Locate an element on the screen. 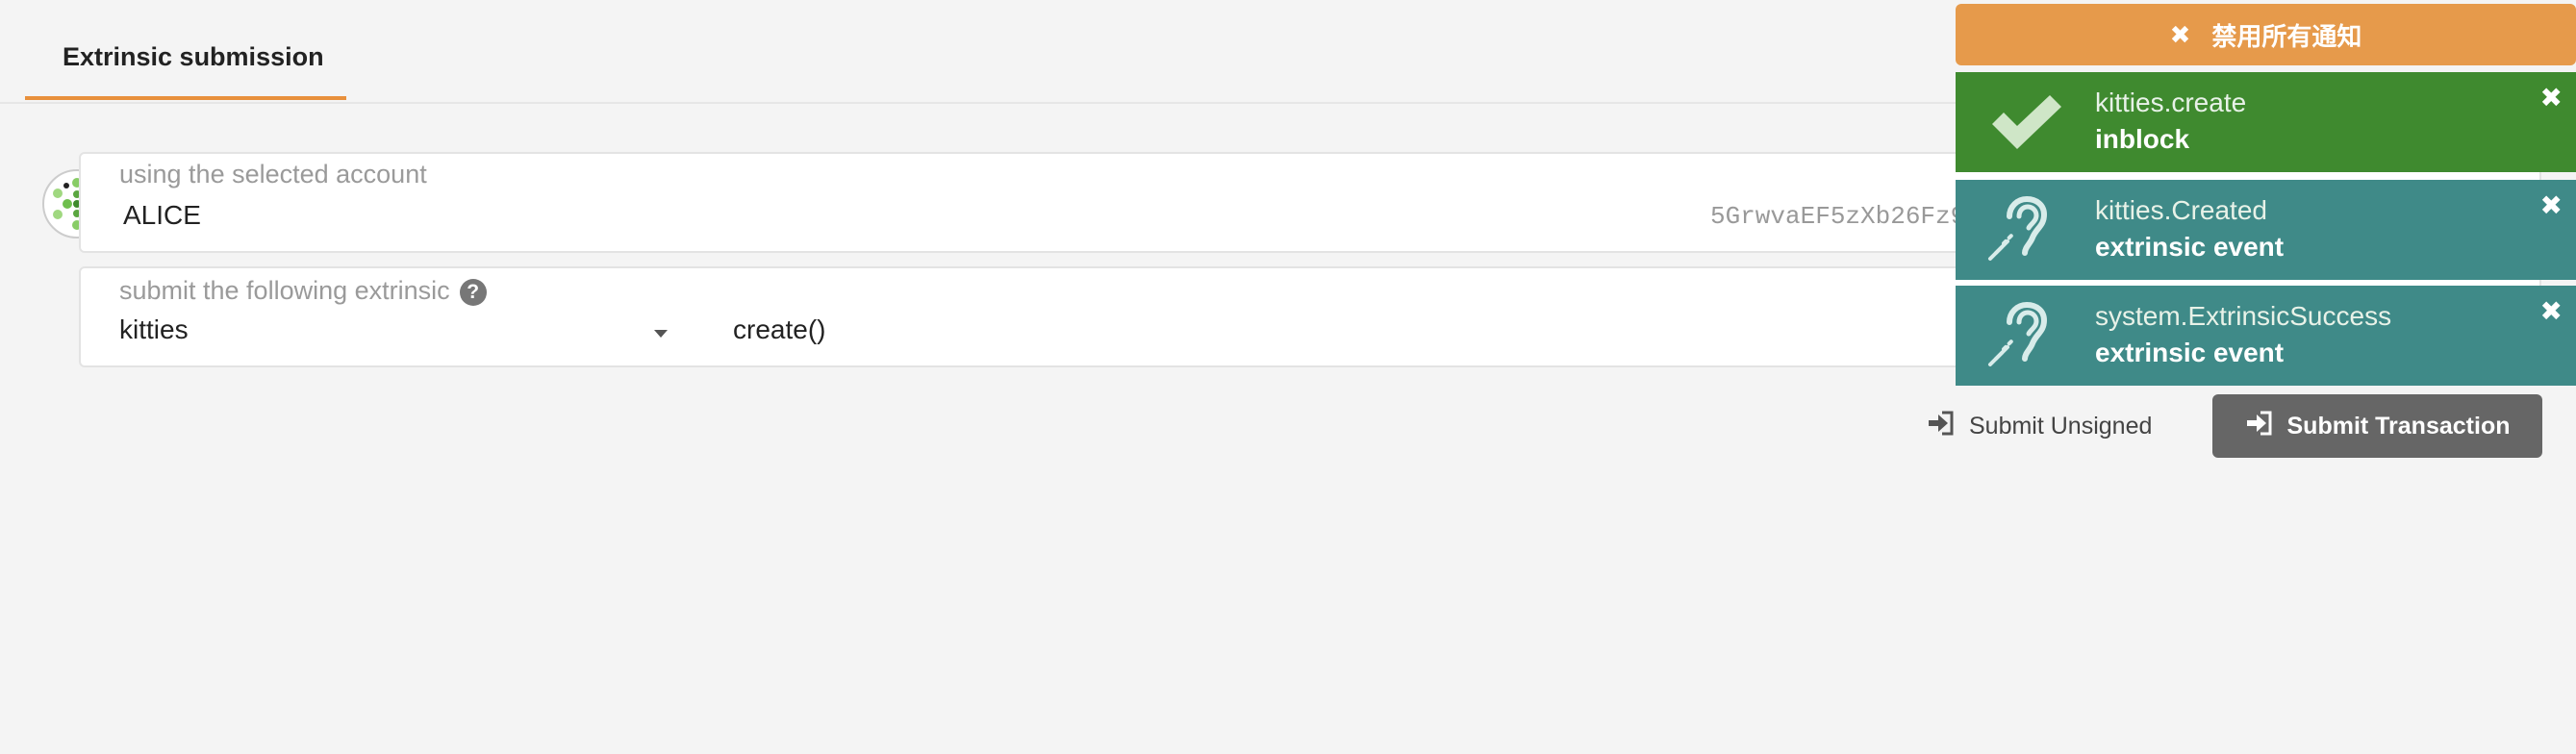 The height and width of the screenshot is (754, 2576). disable-all-notifications-button: ✖ 禁用所有通知 is located at coordinates (2266, 34).